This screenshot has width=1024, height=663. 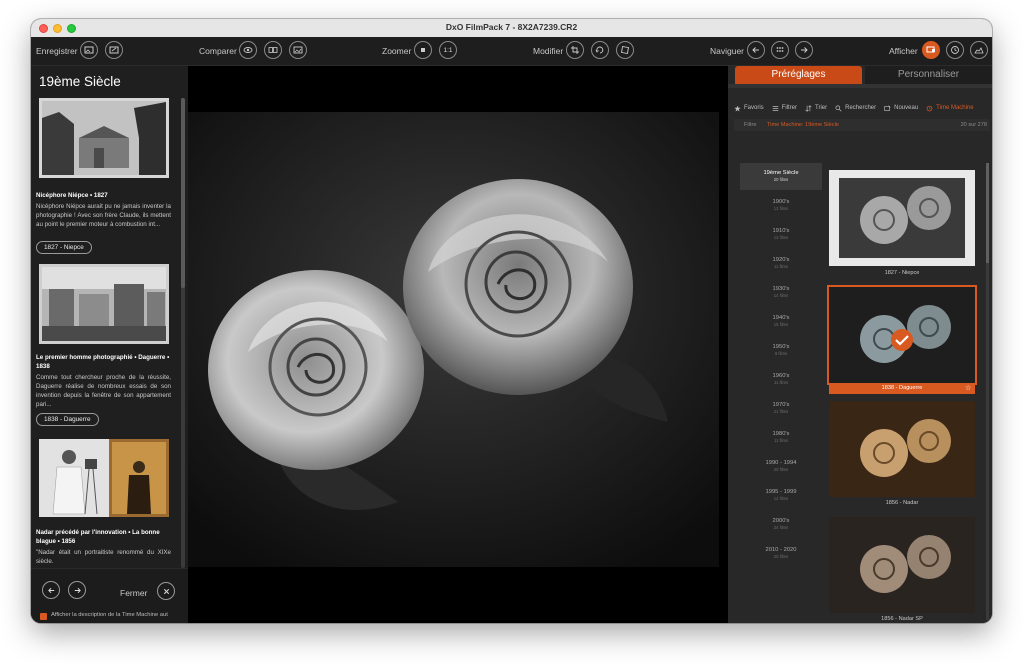 I want to click on preset-thumbnail-label: 1856 - Nadar, so click(x=902, y=503).